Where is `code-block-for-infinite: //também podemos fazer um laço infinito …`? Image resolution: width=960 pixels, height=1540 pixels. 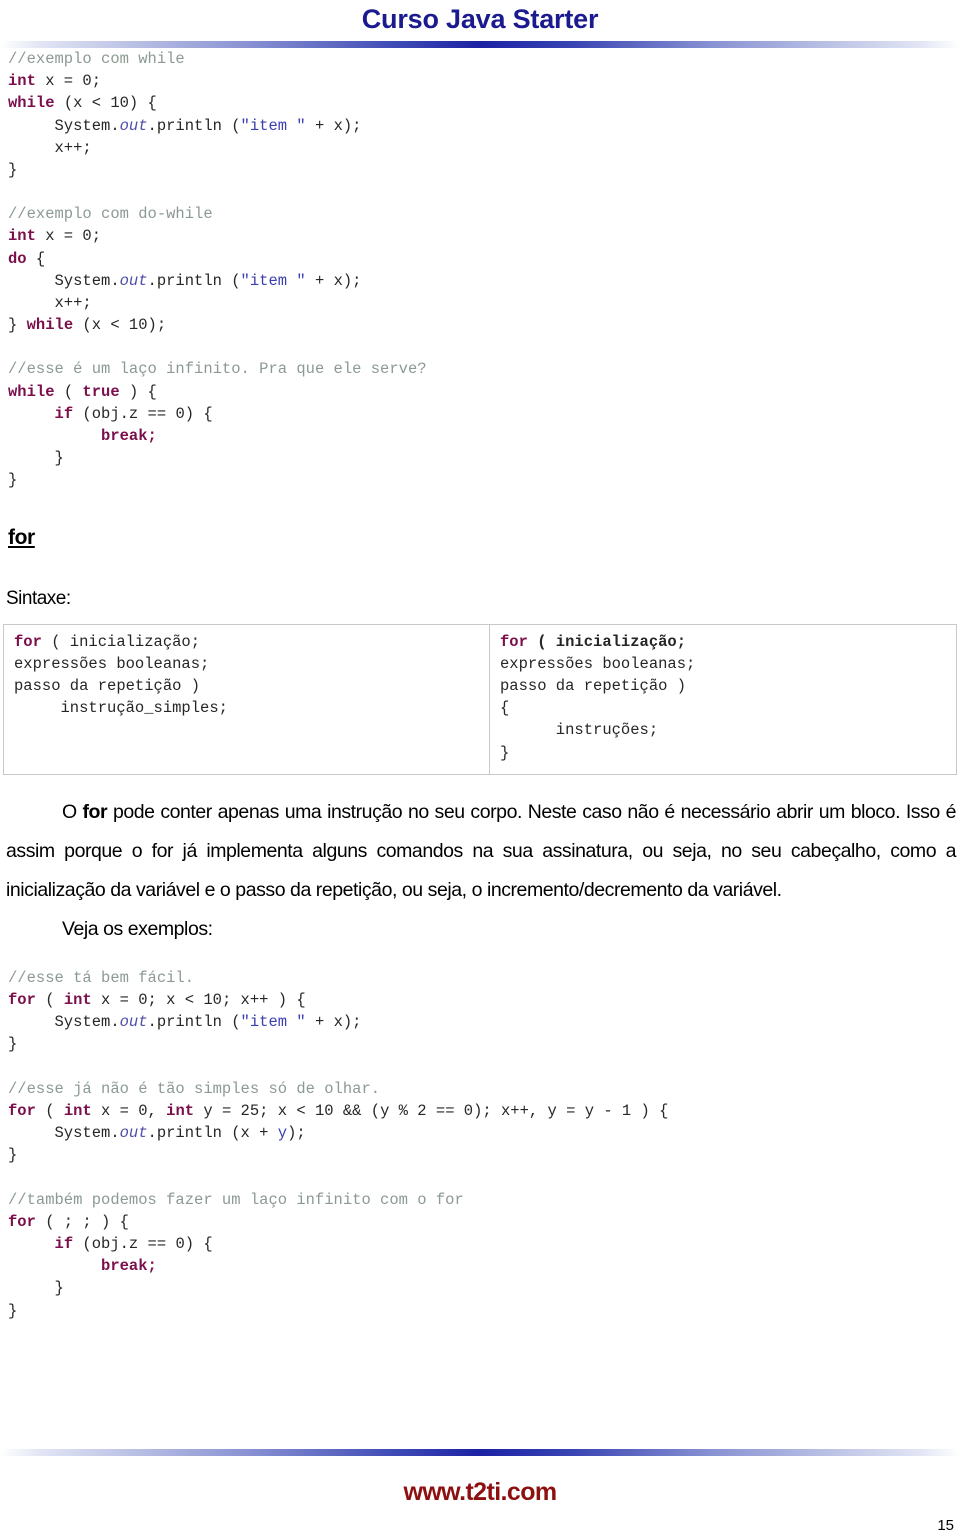
code-block-for-infinite: //também podemos fazer um laço infinito … is located at coordinates (236, 1255).